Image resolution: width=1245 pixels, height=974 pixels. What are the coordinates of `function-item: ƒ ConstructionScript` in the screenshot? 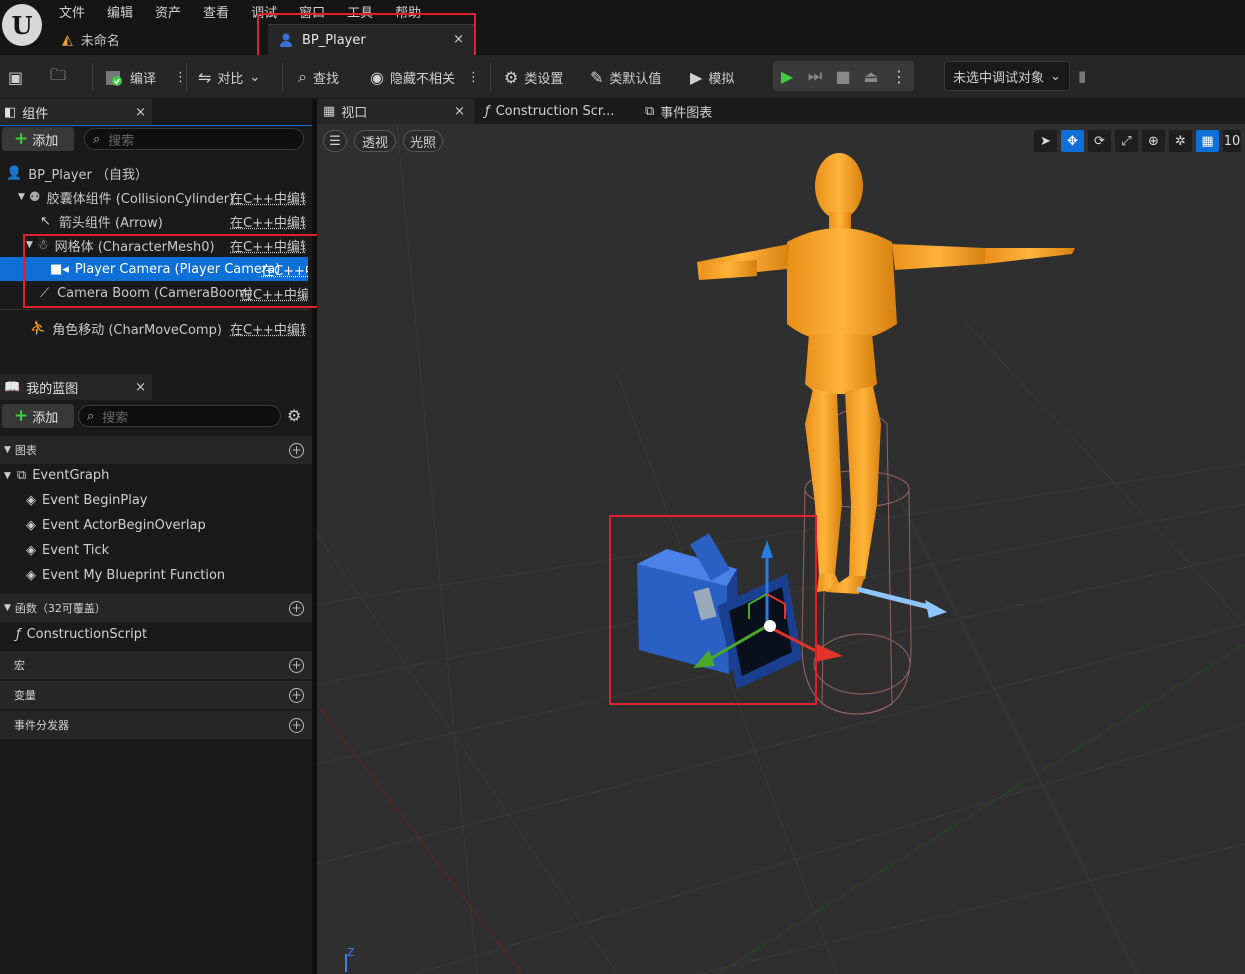 It's located at (81, 634).